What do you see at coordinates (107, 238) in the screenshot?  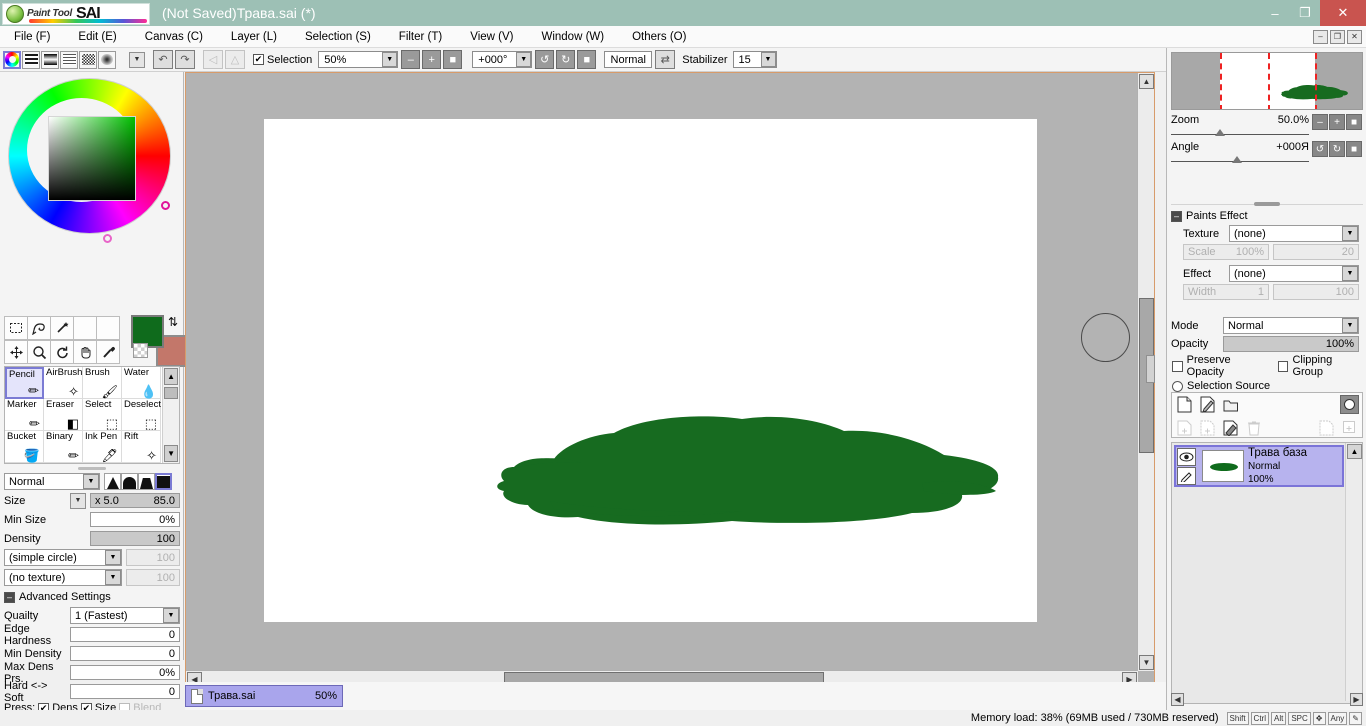 I see `sv-cursor-icon` at bounding box center [107, 238].